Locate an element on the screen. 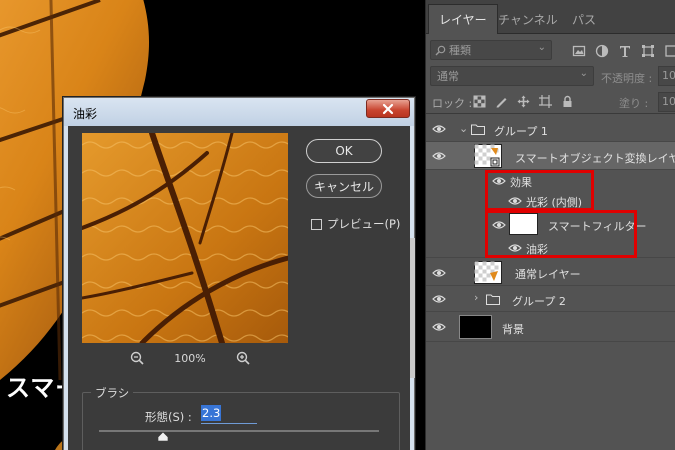 The width and height of the screenshot is (675, 450). layer-row: › グループ 2 is located at coordinates (550, 299).